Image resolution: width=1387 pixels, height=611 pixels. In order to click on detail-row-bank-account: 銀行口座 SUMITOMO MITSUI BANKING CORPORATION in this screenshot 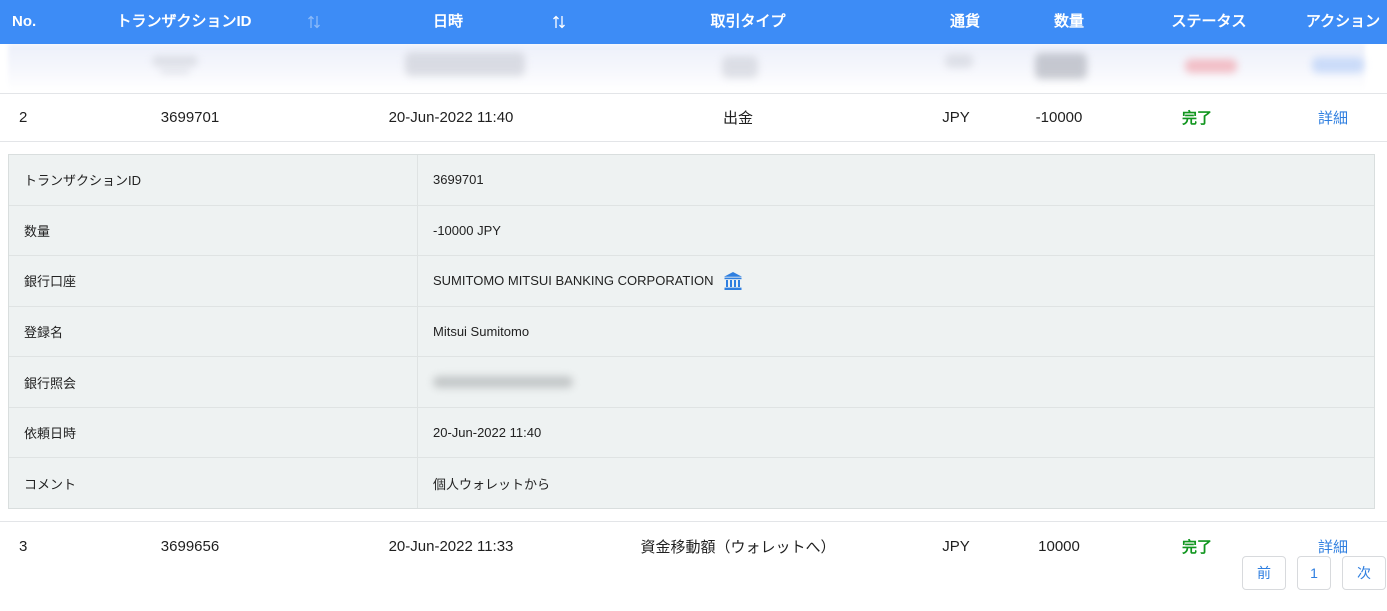, I will do `click(691, 281)`.